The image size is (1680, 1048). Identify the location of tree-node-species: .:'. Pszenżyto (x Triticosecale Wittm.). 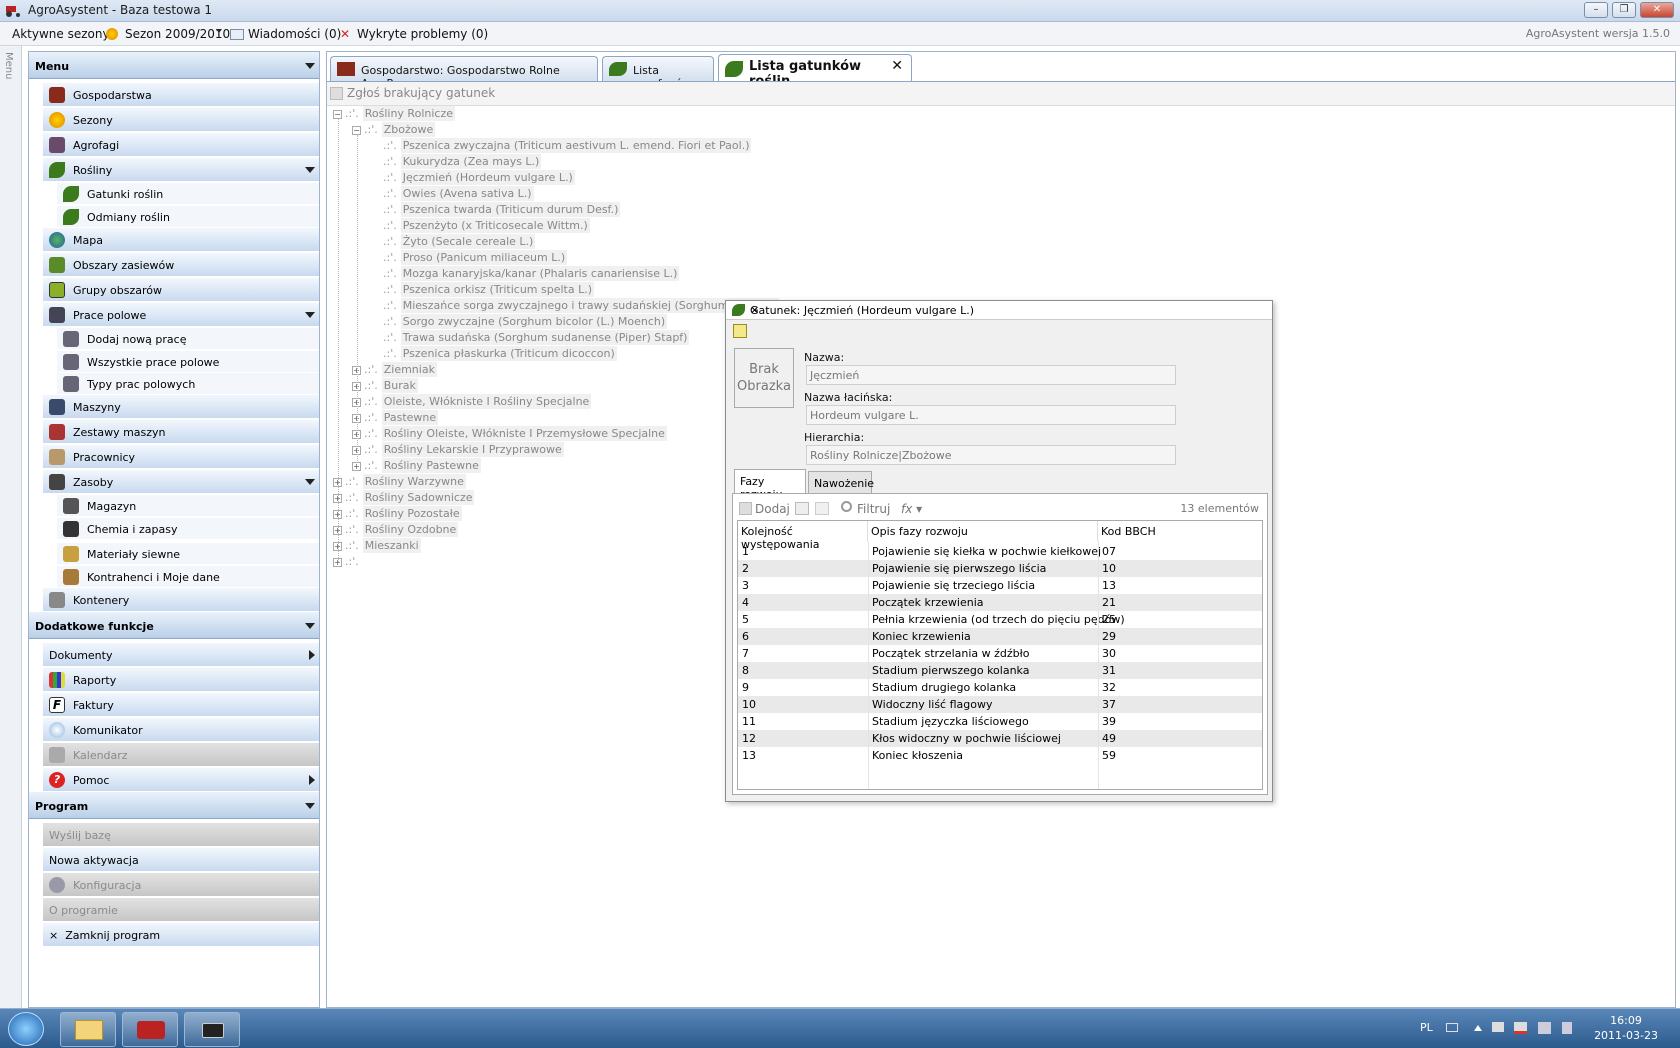
(480, 225).